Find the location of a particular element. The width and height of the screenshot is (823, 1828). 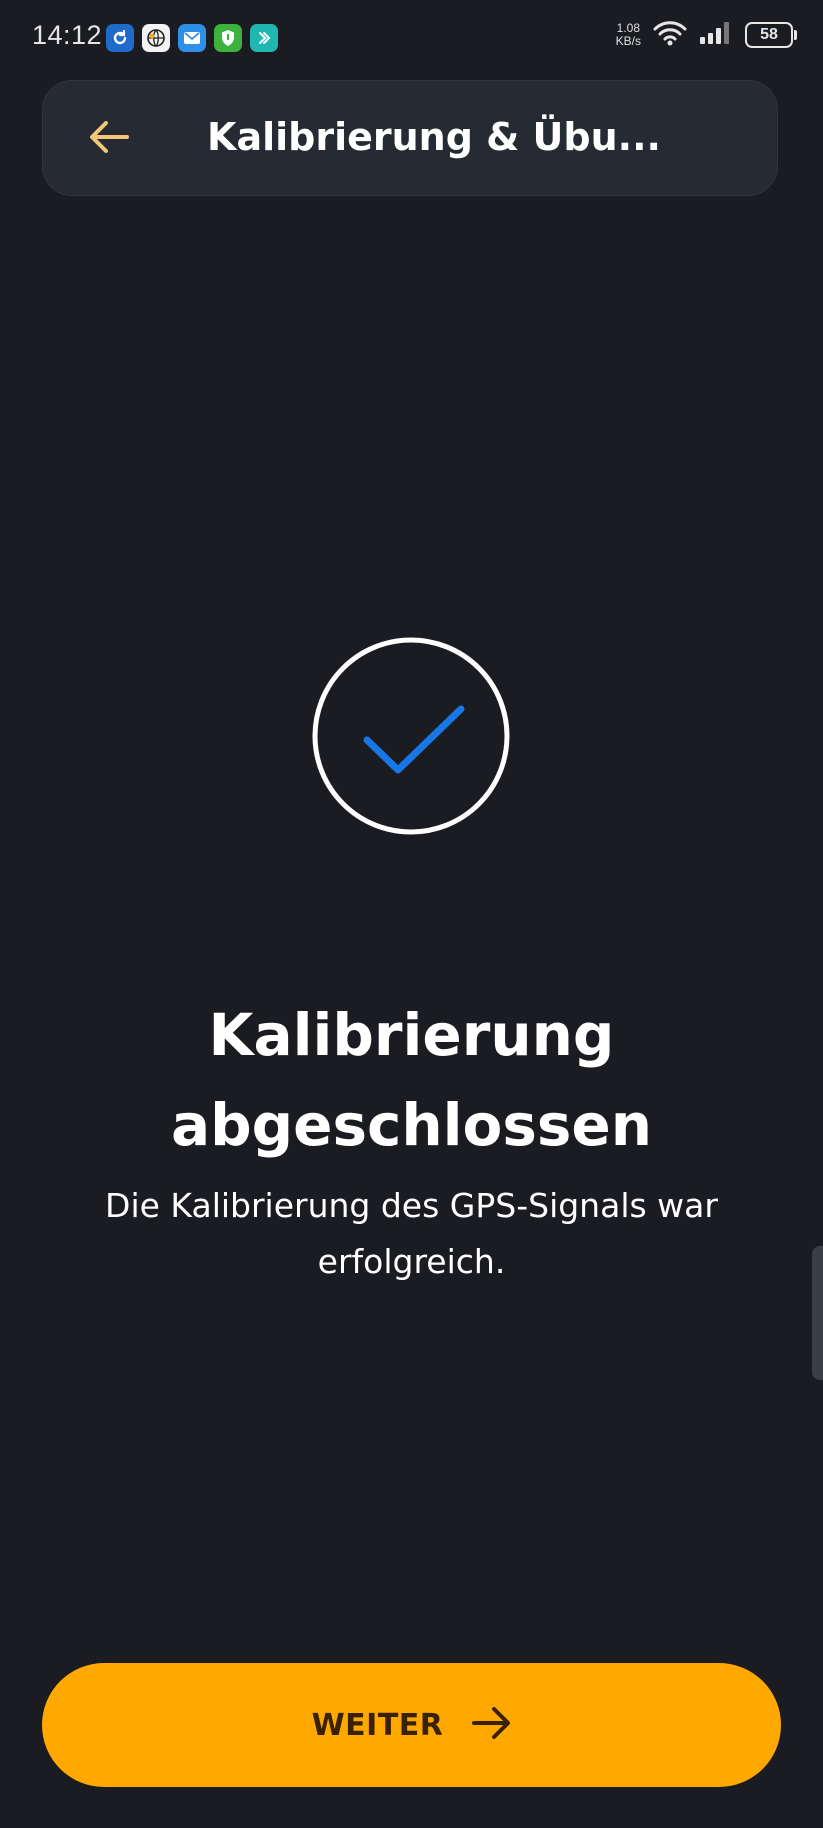

battery-icon: 58 is located at coordinates (771, 35).